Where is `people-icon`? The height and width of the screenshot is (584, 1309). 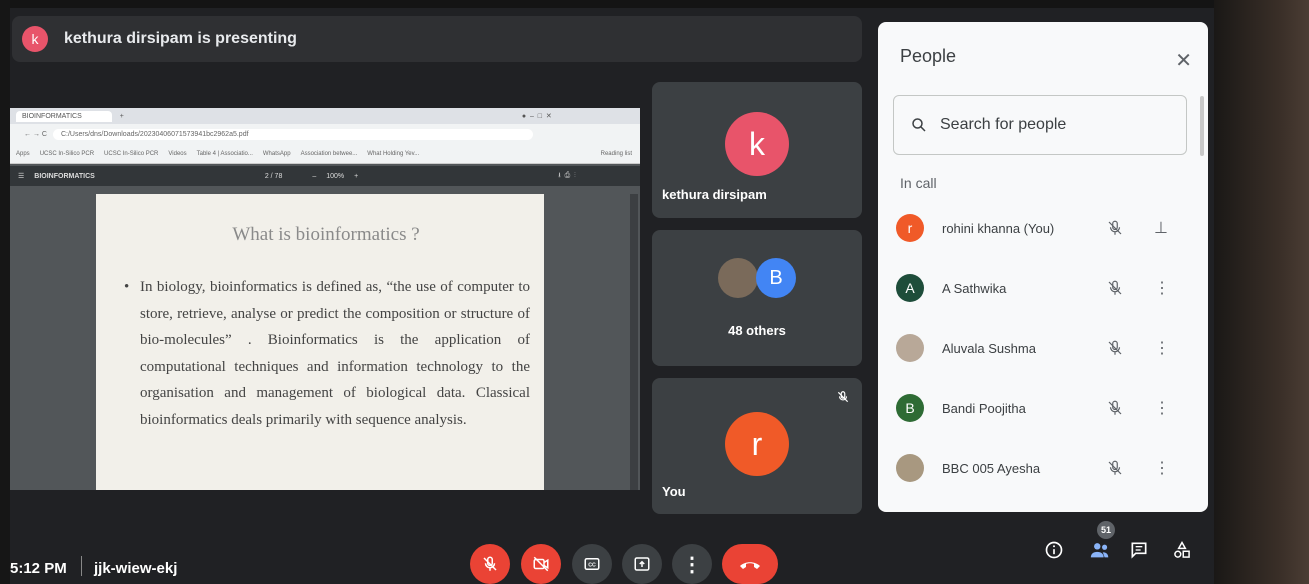 people-icon is located at coordinates (1099, 550).